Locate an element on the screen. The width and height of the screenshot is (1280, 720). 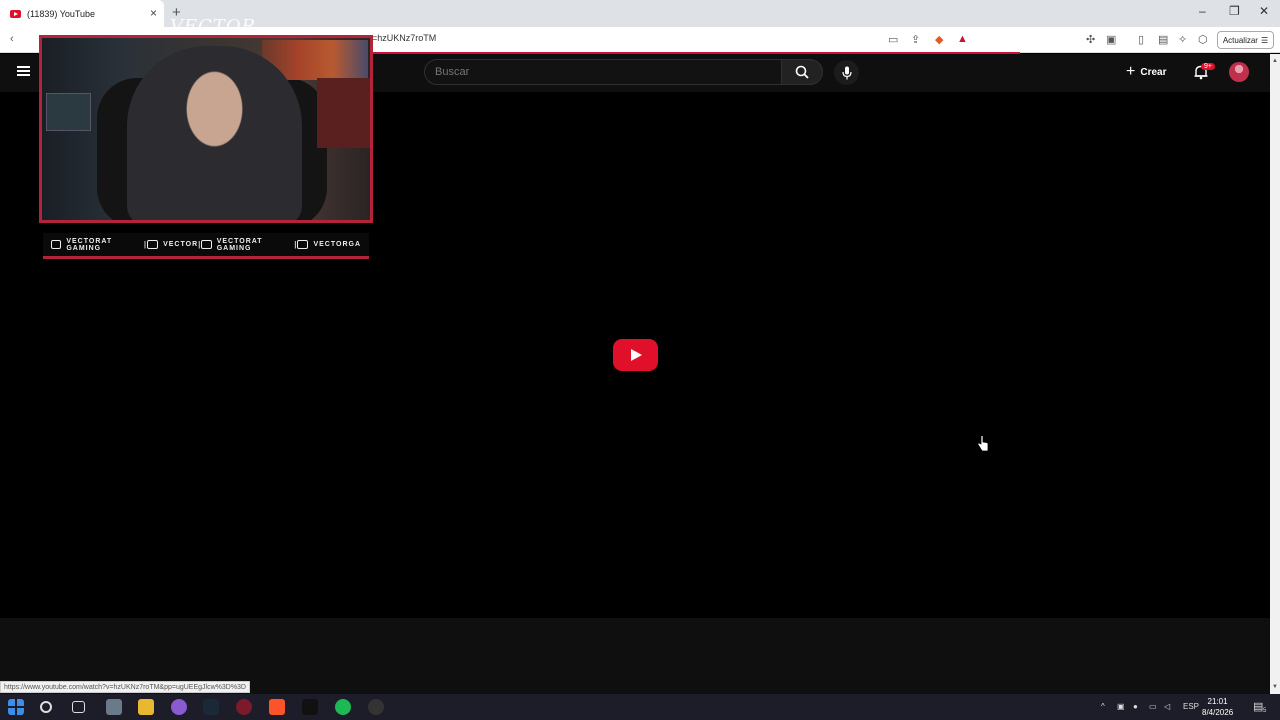
twitter-icon is located at coordinates (206, 244).